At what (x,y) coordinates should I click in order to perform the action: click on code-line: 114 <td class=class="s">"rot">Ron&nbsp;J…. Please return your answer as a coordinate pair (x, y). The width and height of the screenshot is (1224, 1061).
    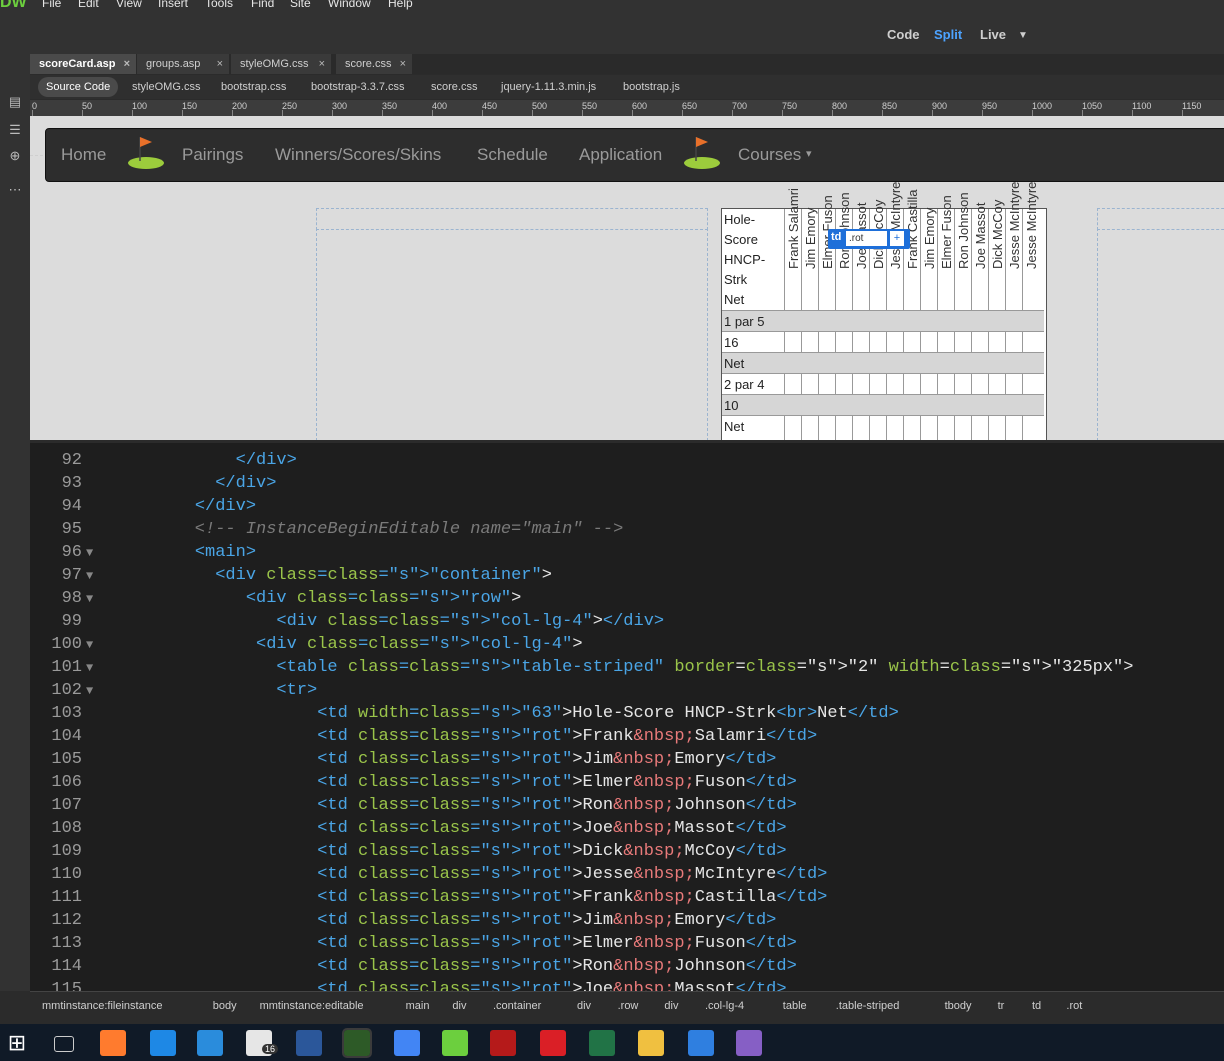
    Looking at the image, I should click on (627, 968).